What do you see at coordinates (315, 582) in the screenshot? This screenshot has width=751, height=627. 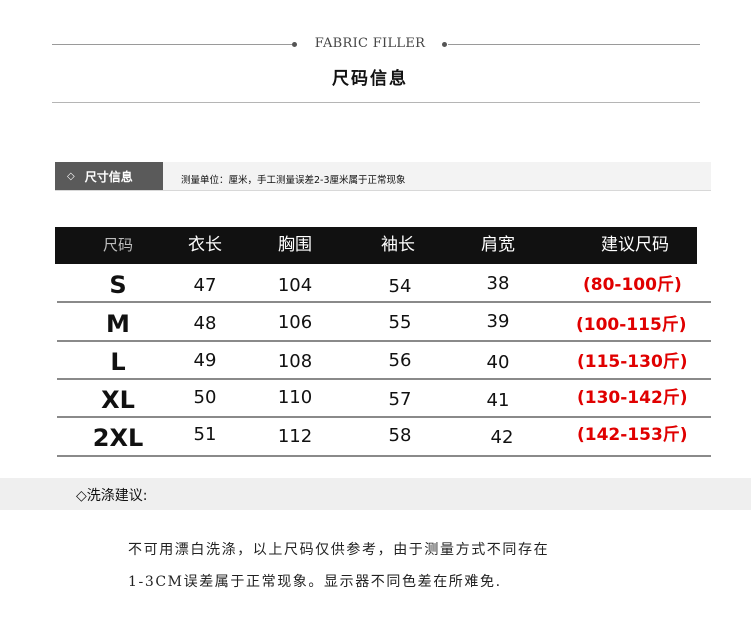 I see `washing-text-line-2: 1-3CM误差属于正常现象。显示器不同色差在所难免.` at bounding box center [315, 582].